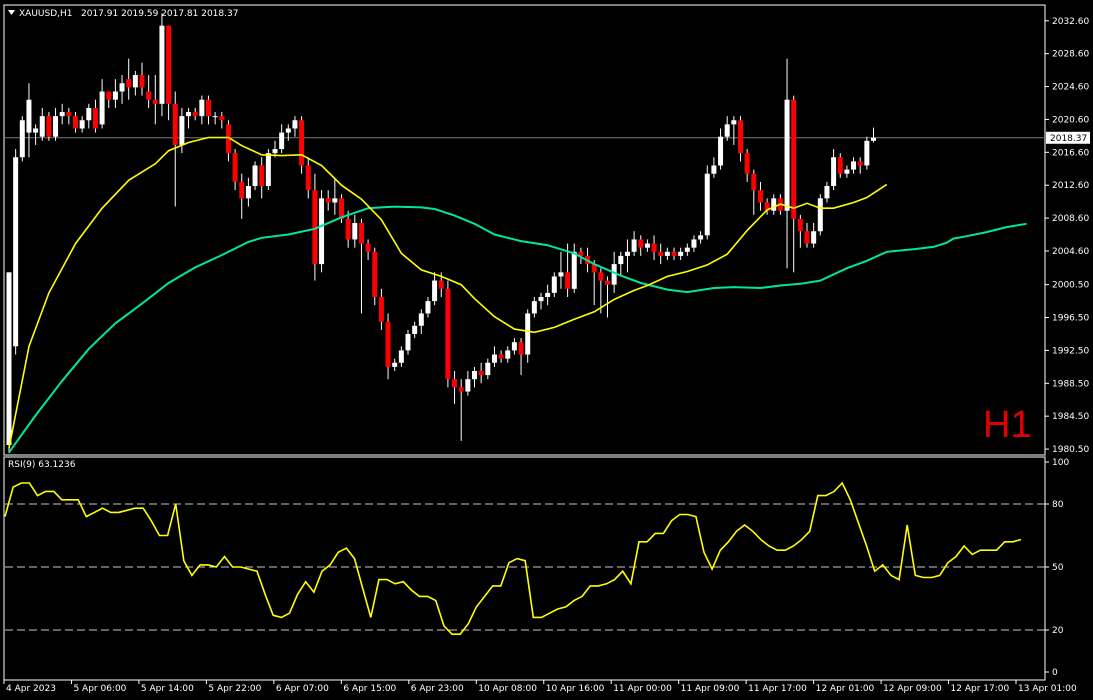 The width and height of the screenshot is (1093, 700). What do you see at coordinates (31, 689) in the screenshot?
I see `time-tick-label: 4 Apr 2023` at bounding box center [31, 689].